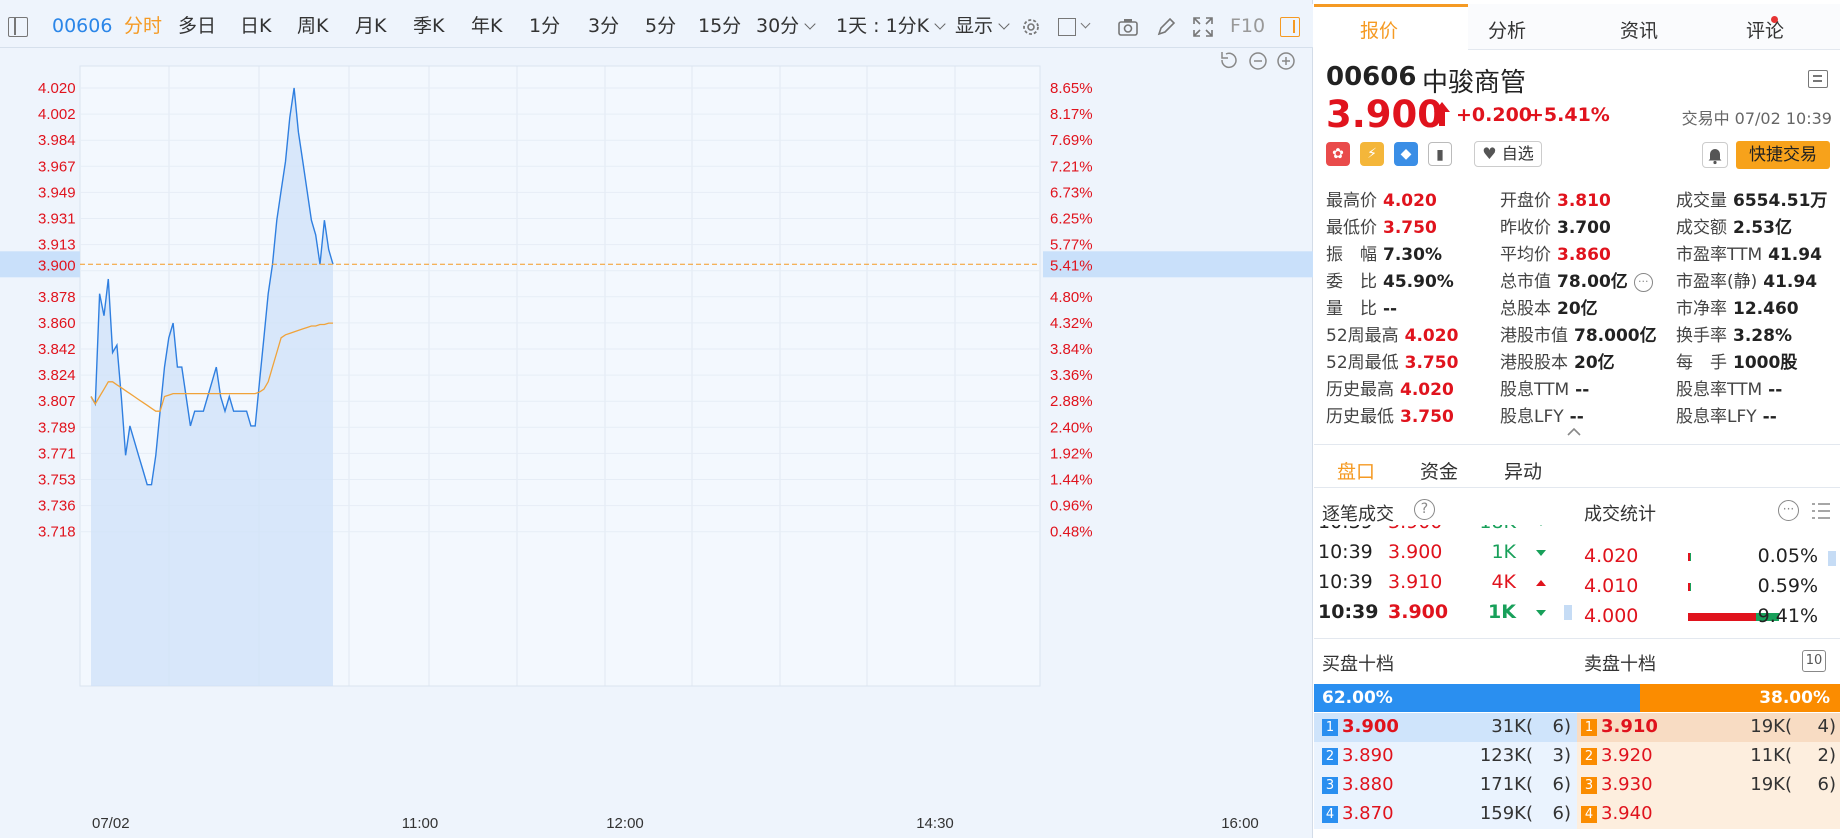 The height and width of the screenshot is (838, 1840). I want to click on tab-30min: 30分, so click(785, 26).